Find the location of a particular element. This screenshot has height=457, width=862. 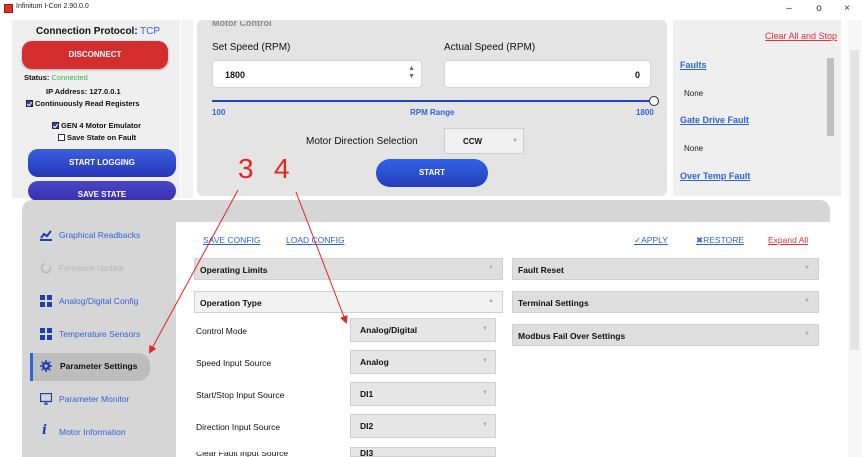

annotation-arrows is located at coordinates (248, 271).